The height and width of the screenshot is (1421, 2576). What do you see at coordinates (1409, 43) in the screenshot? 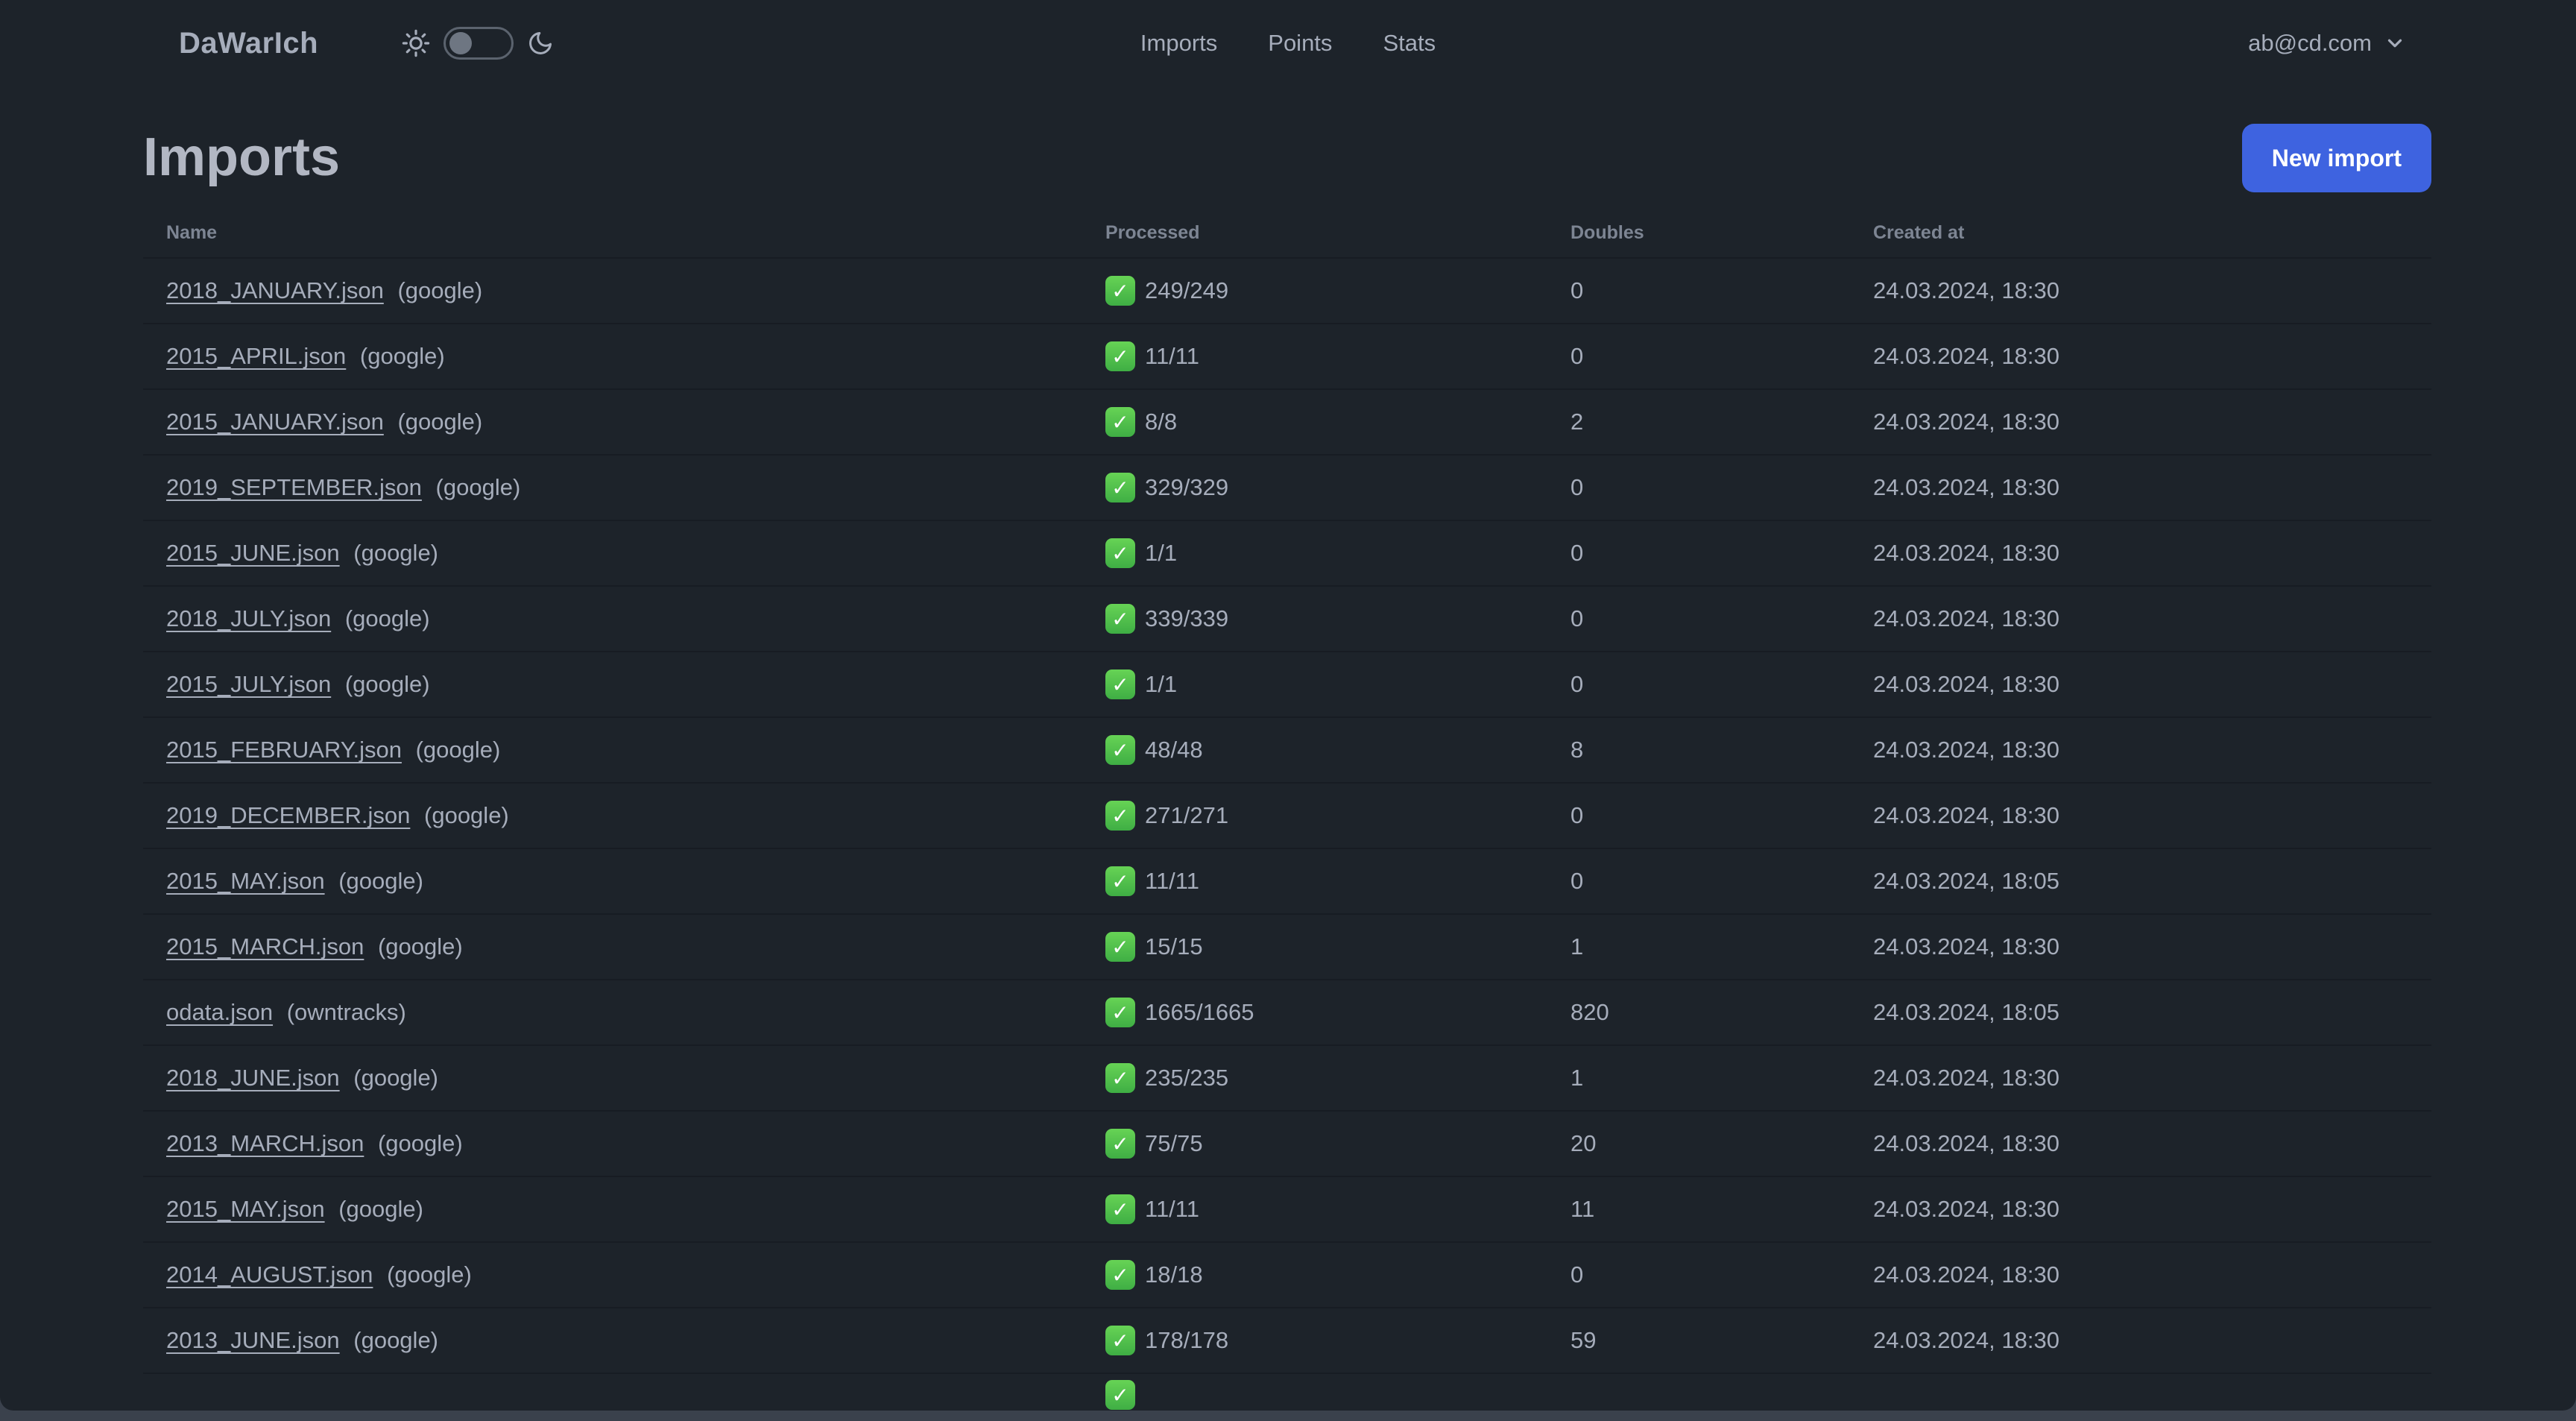
I see `nav-link-stats: Stats` at bounding box center [1409, 43].